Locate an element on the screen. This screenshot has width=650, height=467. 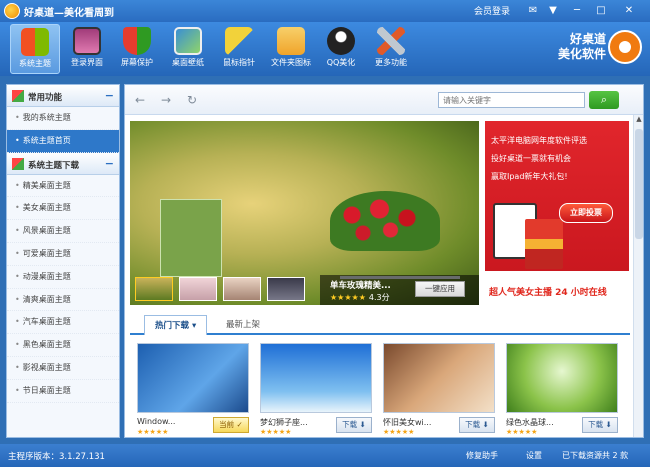
section-common-functions: 常用功能 − is located at coordinates (63, 96).